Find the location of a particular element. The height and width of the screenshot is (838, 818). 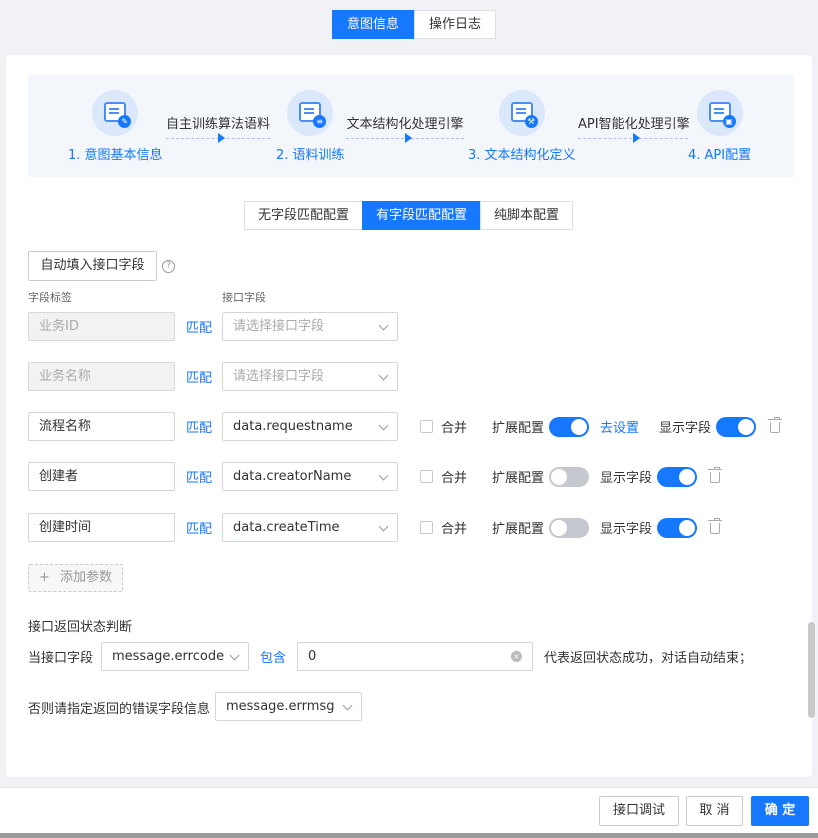

tab-field-match: 有字段匹配配置 is located at coordinates (422, 215).